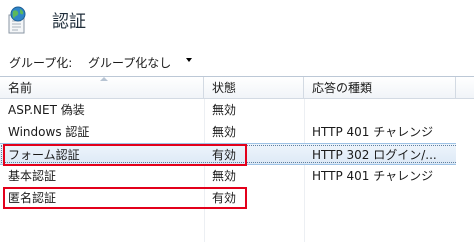  I want to click on group-by-value: グループ化なし, so click(130, 63).